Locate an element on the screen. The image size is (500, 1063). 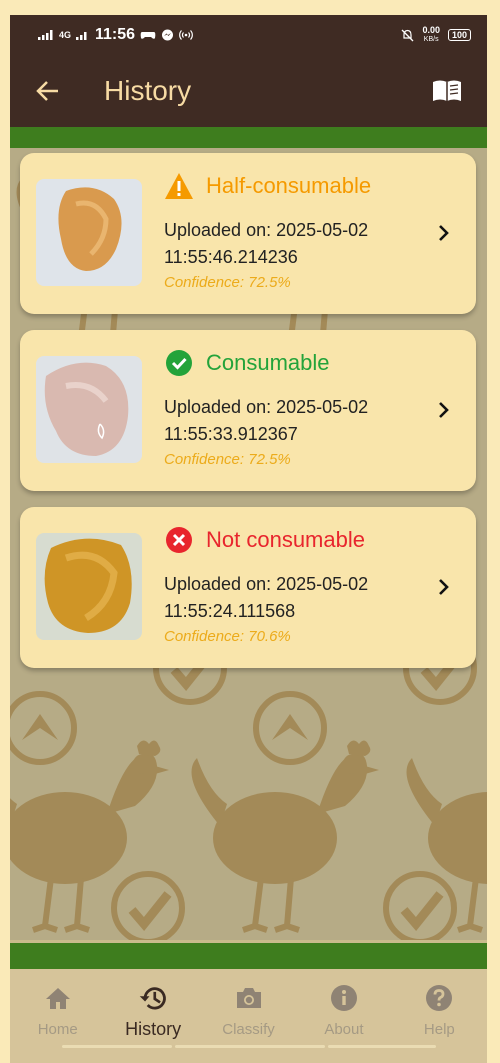
status-bar: 4G 11:56 0.00 KB/s 100 is located at coordinates (248, 35).